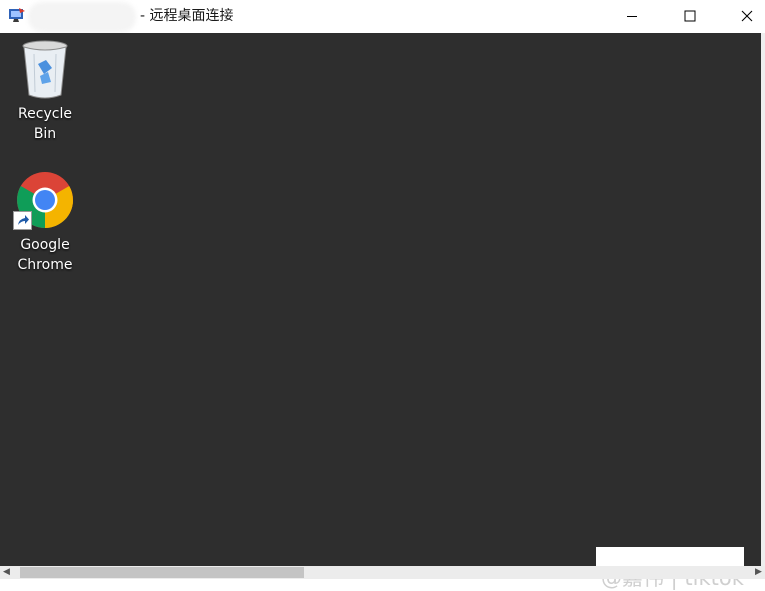 The image size is (765, 591). Describe the element at coordinates (45, 124) in the screenshot. I see `recycle-bin-label: Recycle Bin` at that location.